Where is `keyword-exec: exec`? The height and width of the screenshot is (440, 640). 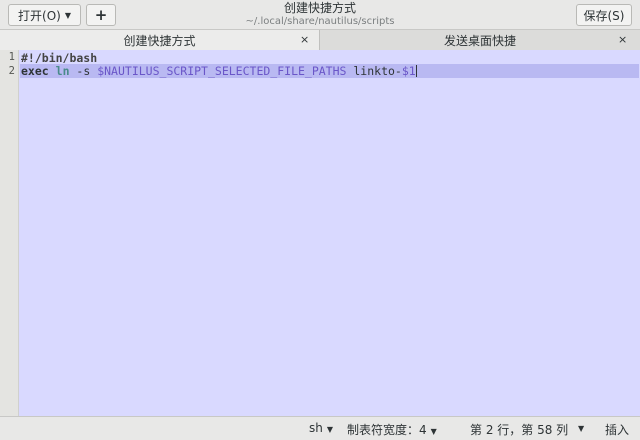
keyword-exec: exec is located at coordinates (35, 71).